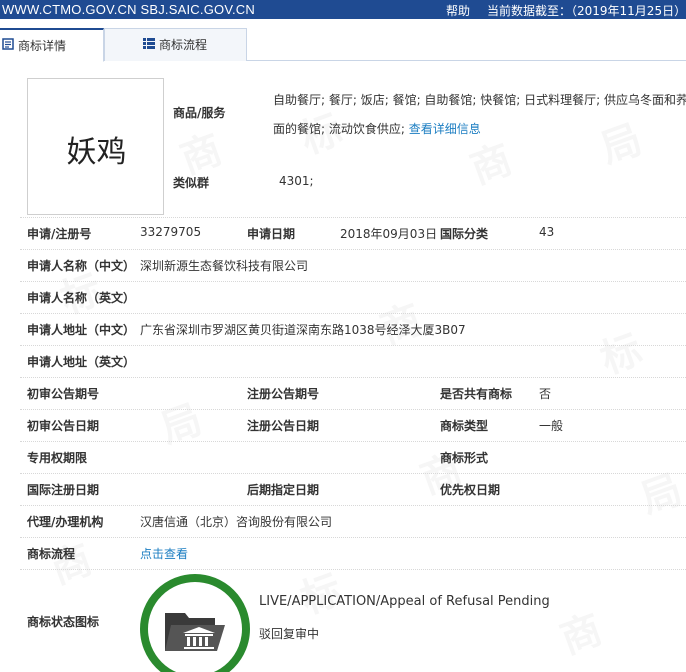  Describe the element at coordinates (283, 490) in the screenshot. I see `later-date-label: 后期指定日期` at that location.